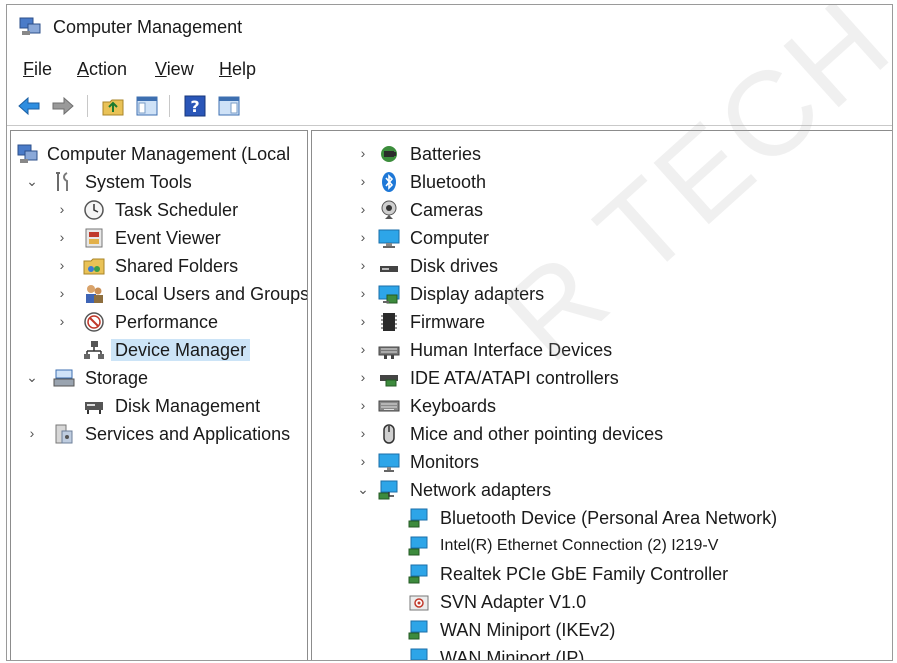 This screenshot has height=663, width=897. What do you see at coordinates (94, 408) in the screenshot?
I see `disk-management-icon` at bounding box center [94, 408].